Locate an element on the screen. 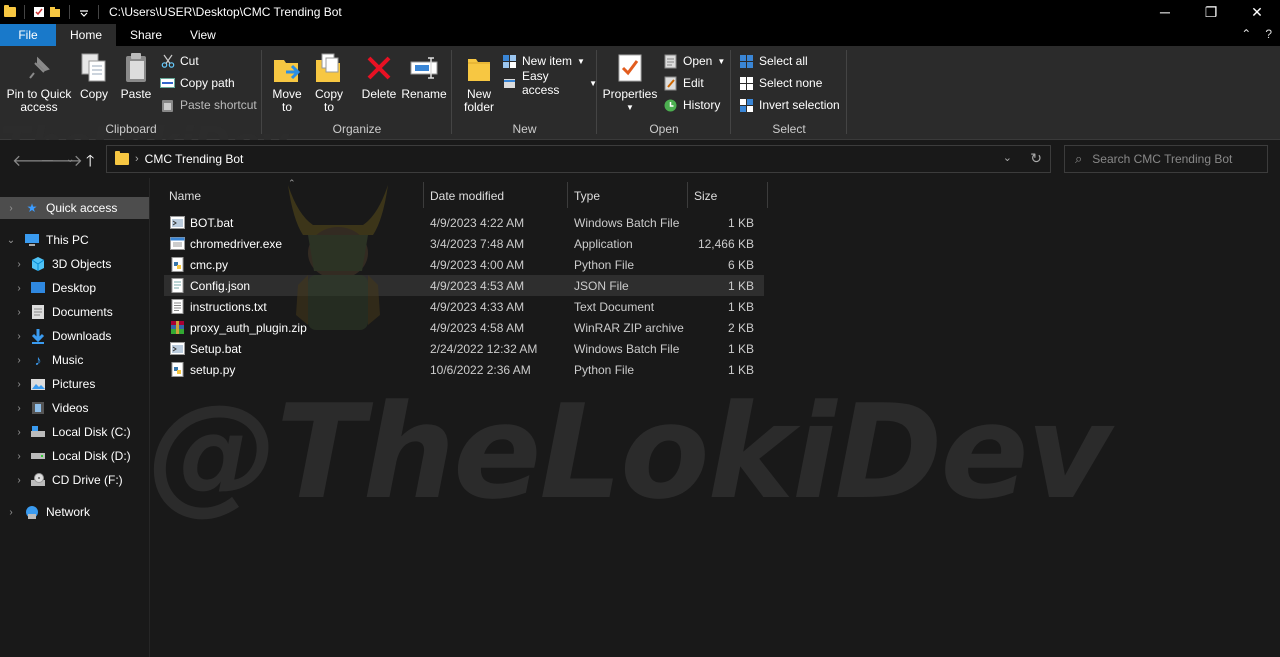  file-name: BOT.bat is located at coordinates (211, 223).